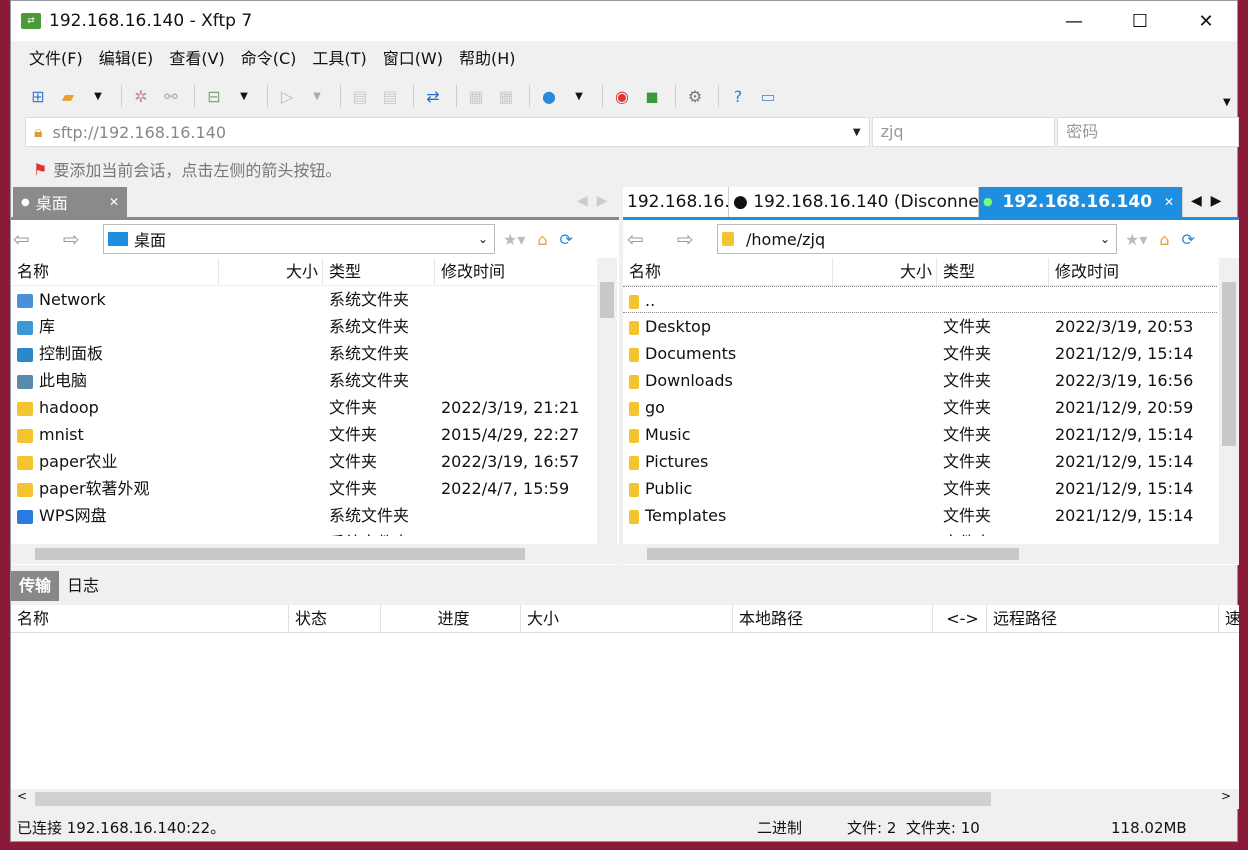  What do you see at coordinates (304, 488) in the screenshot?
I see `file-row: paper软著外观 文件夹 2022/4/7, 15:59` at bounding box center [304, 488].